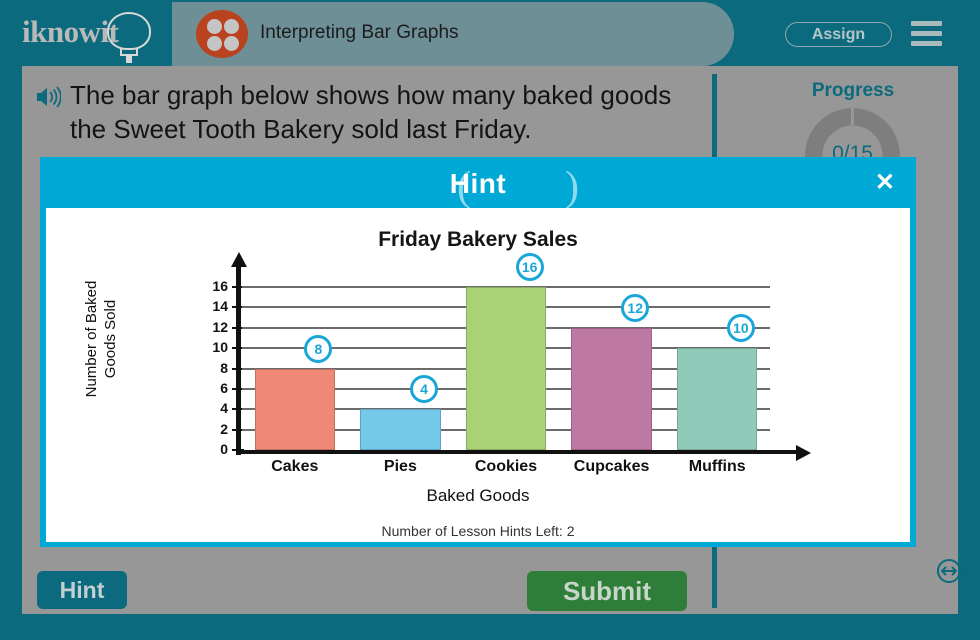 This screenshot has width=980, height=640. I want to click on bar-cakes, so click(294, 409).